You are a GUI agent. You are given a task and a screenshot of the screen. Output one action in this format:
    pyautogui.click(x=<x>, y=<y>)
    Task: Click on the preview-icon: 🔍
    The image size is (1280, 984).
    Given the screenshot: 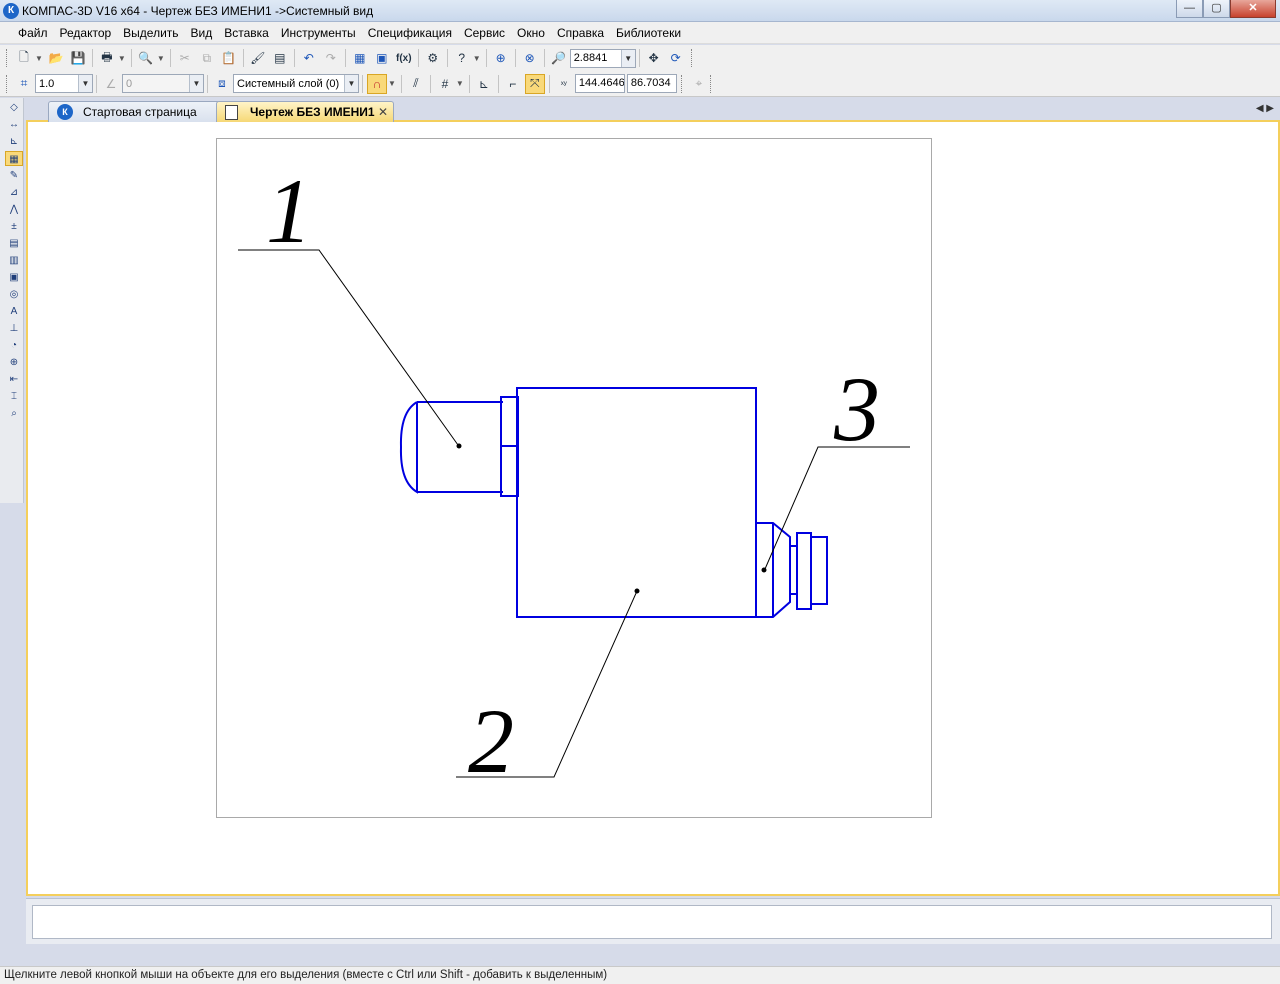 What is the action you would take?
    pyautogui.click(x=146, y=58)
    